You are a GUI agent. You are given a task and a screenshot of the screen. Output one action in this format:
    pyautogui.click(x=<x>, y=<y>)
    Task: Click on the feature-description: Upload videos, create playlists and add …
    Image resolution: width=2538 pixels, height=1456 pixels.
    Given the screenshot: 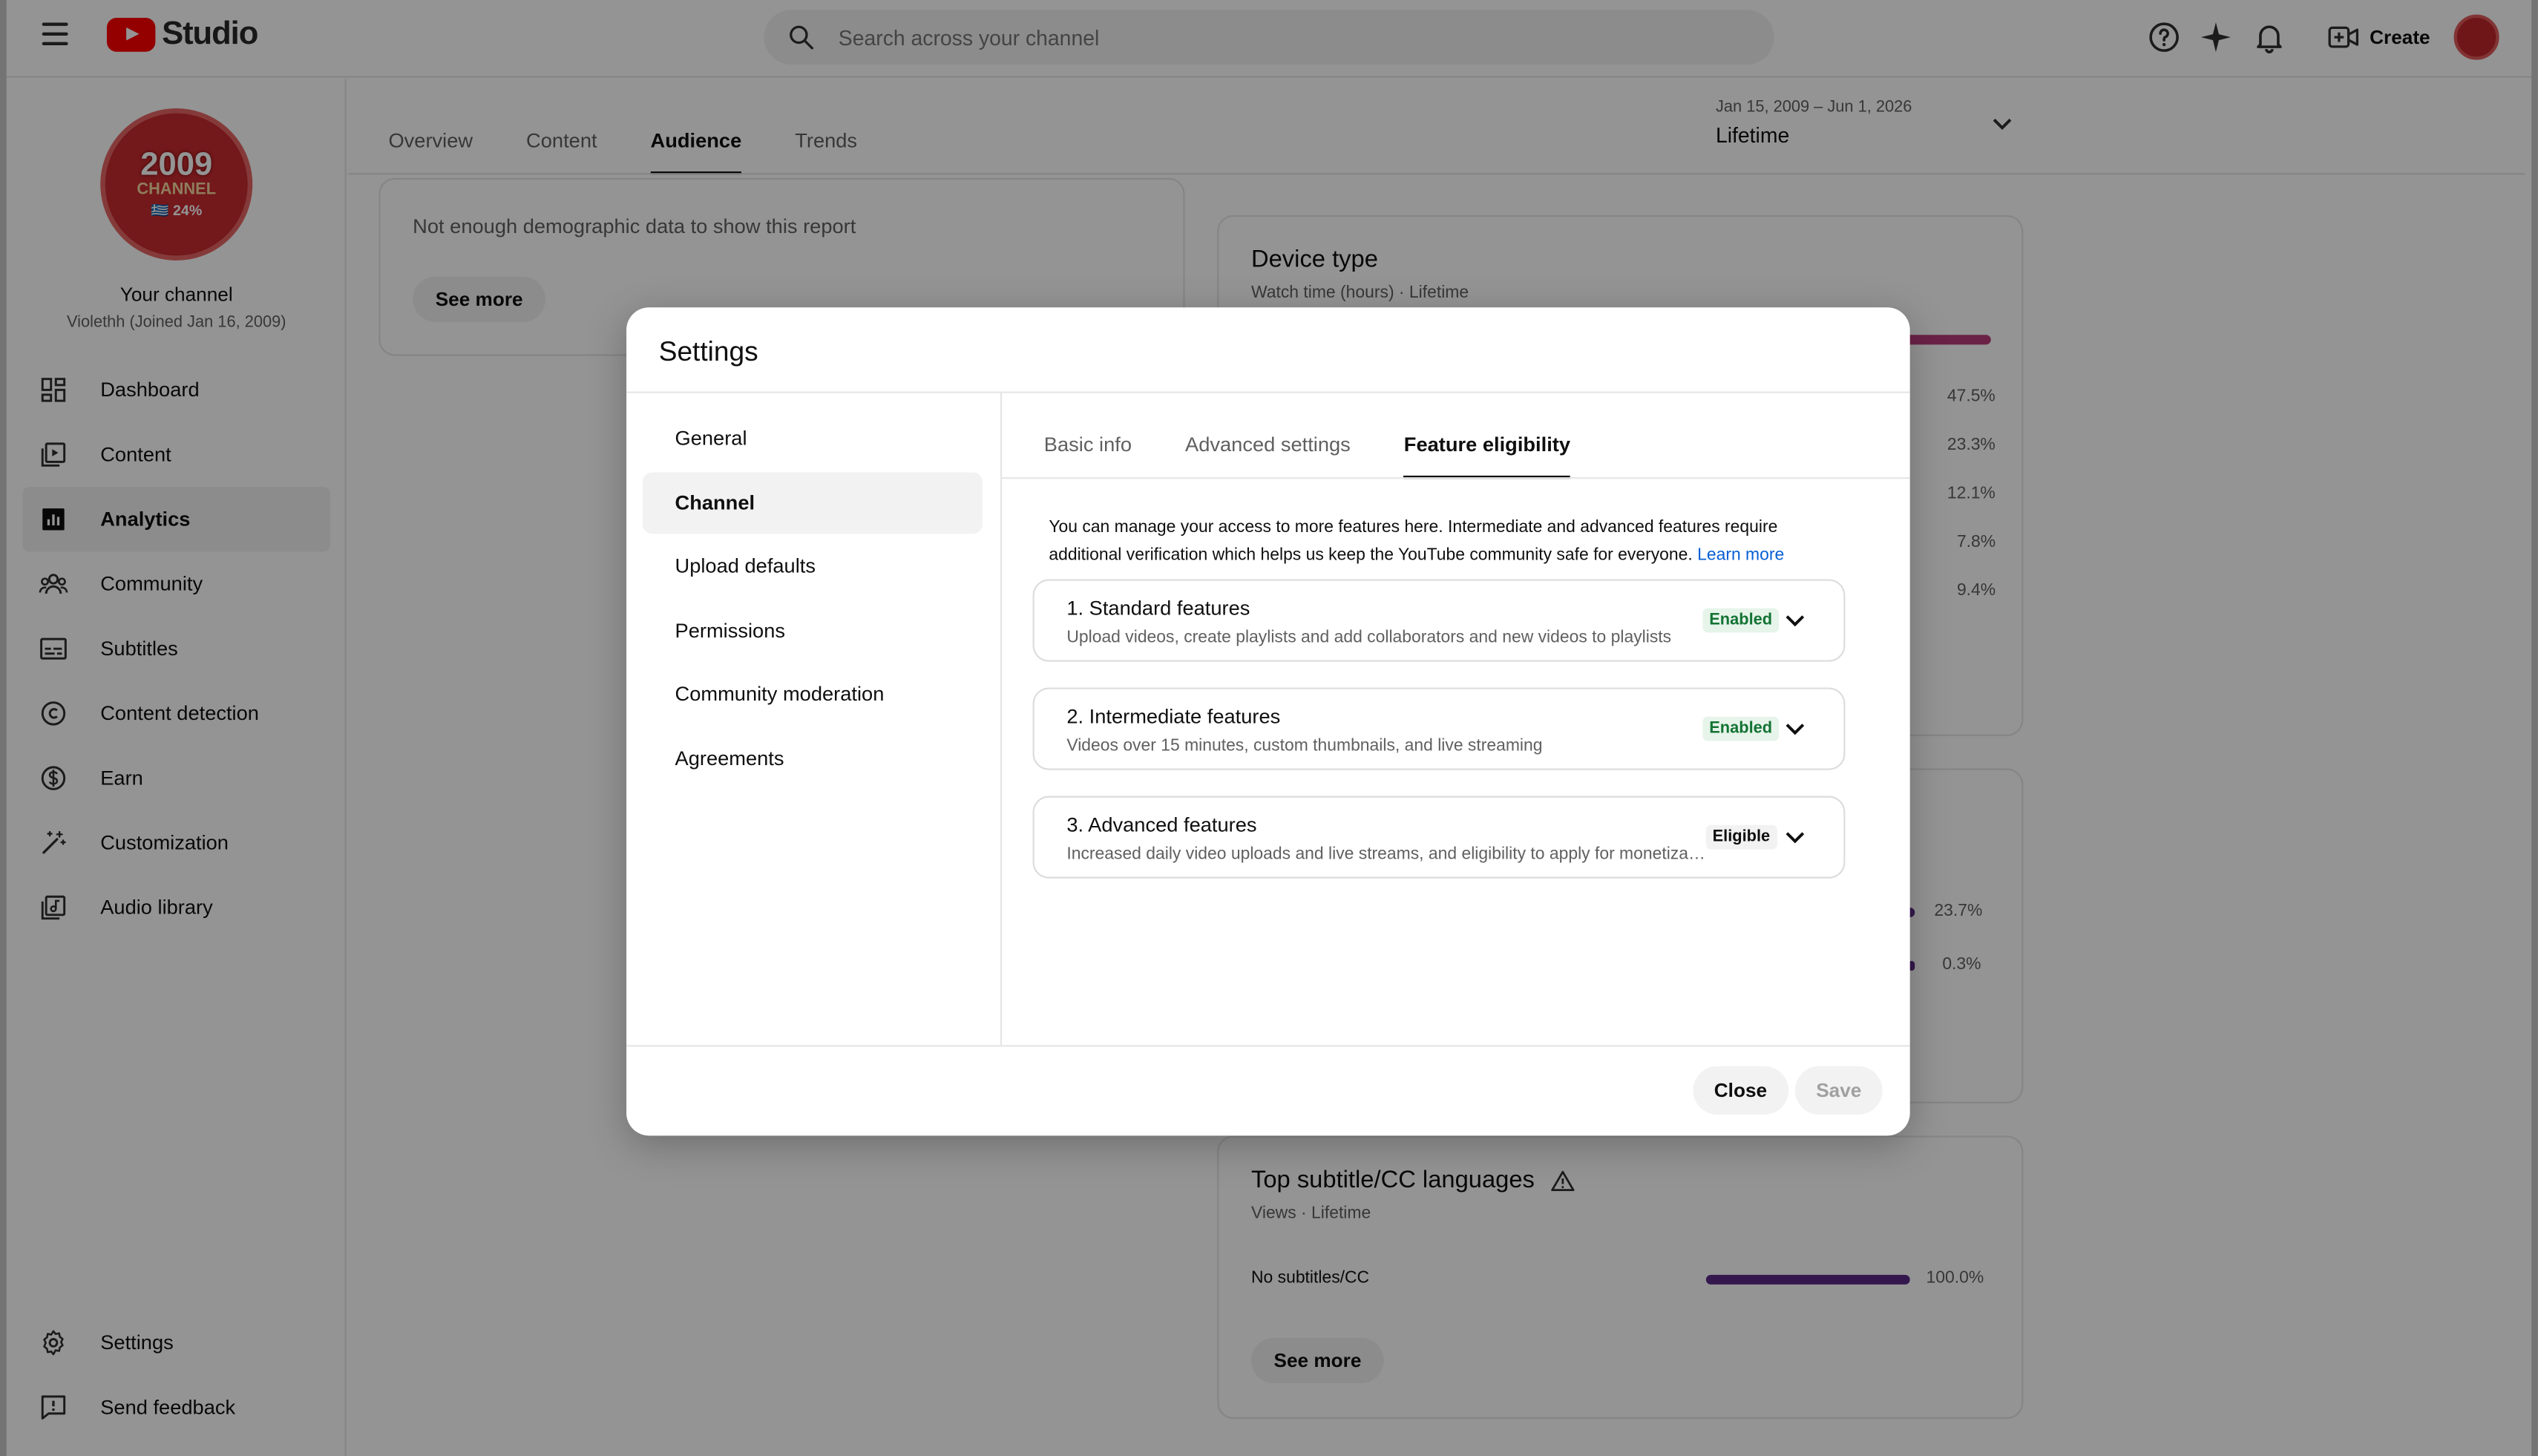 What is the action you would take?
    pyautogui.click(x=1369, y=637)
    